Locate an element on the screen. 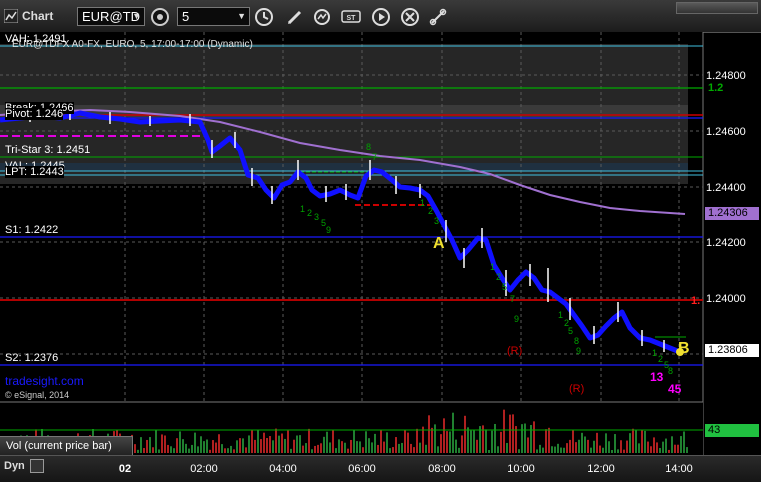 The height and width of the screenshot is (482, 761). sma-price-badge: 1.24306 is located at coordinates (732, 213).